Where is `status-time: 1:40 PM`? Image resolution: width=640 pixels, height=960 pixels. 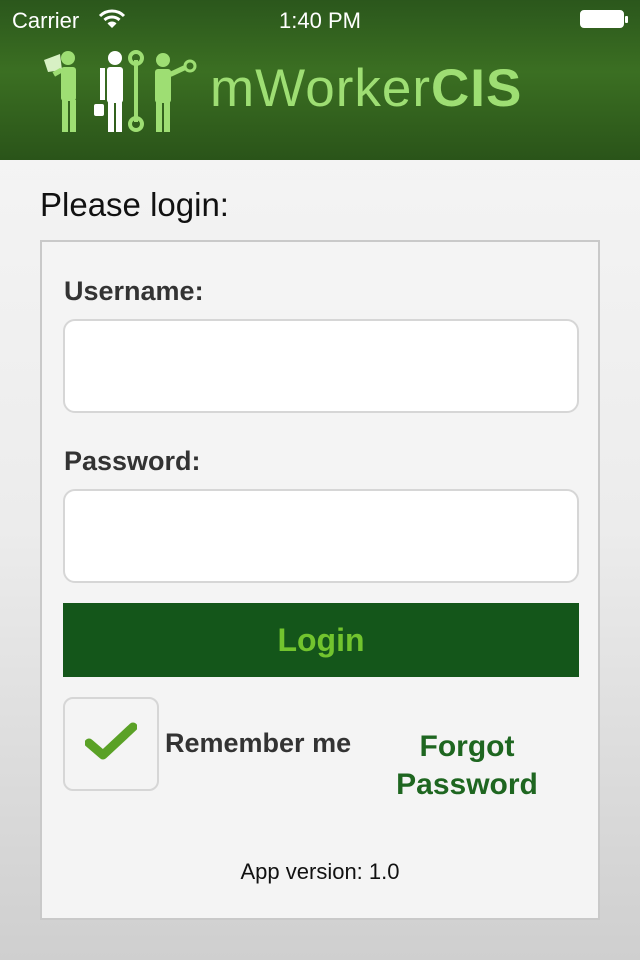 status-time: 1:40 PM is located at coordinates (320, 20).